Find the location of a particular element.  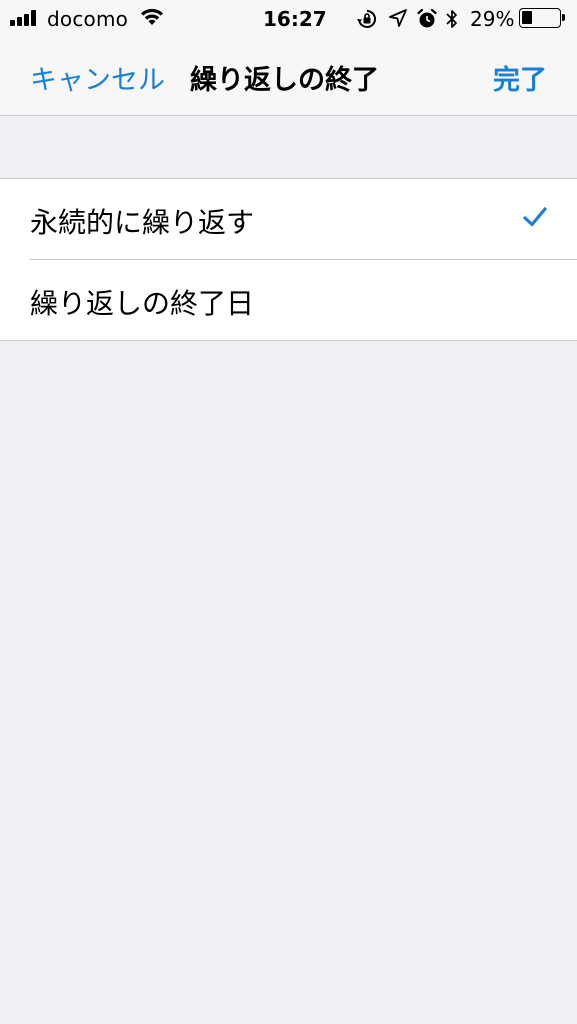

option-label: 永続的に繰り返す is located at coordinates (142, 222).